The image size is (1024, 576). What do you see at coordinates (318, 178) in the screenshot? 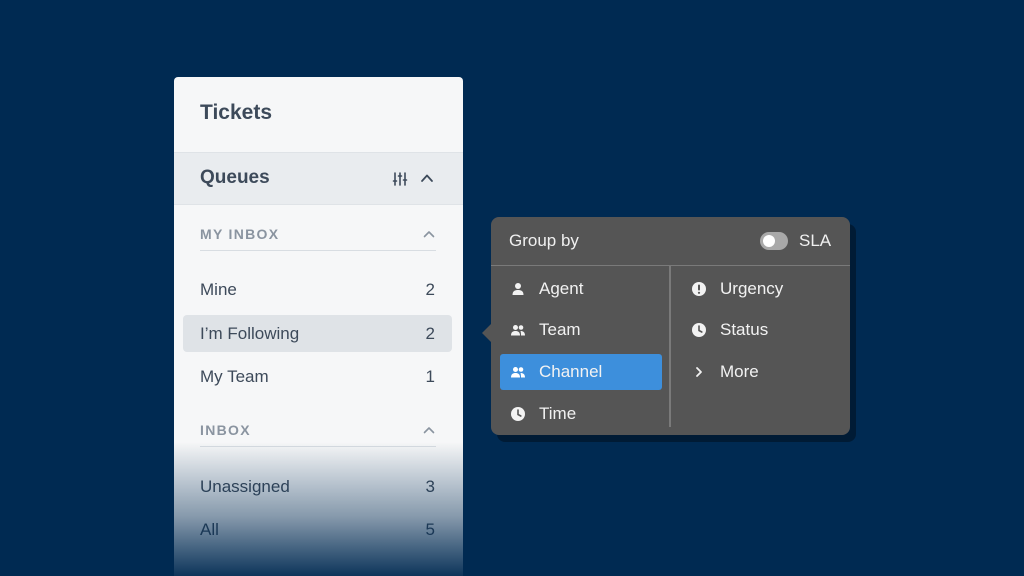
I see `queues-header: Queues` at bounding box center [318, 178].